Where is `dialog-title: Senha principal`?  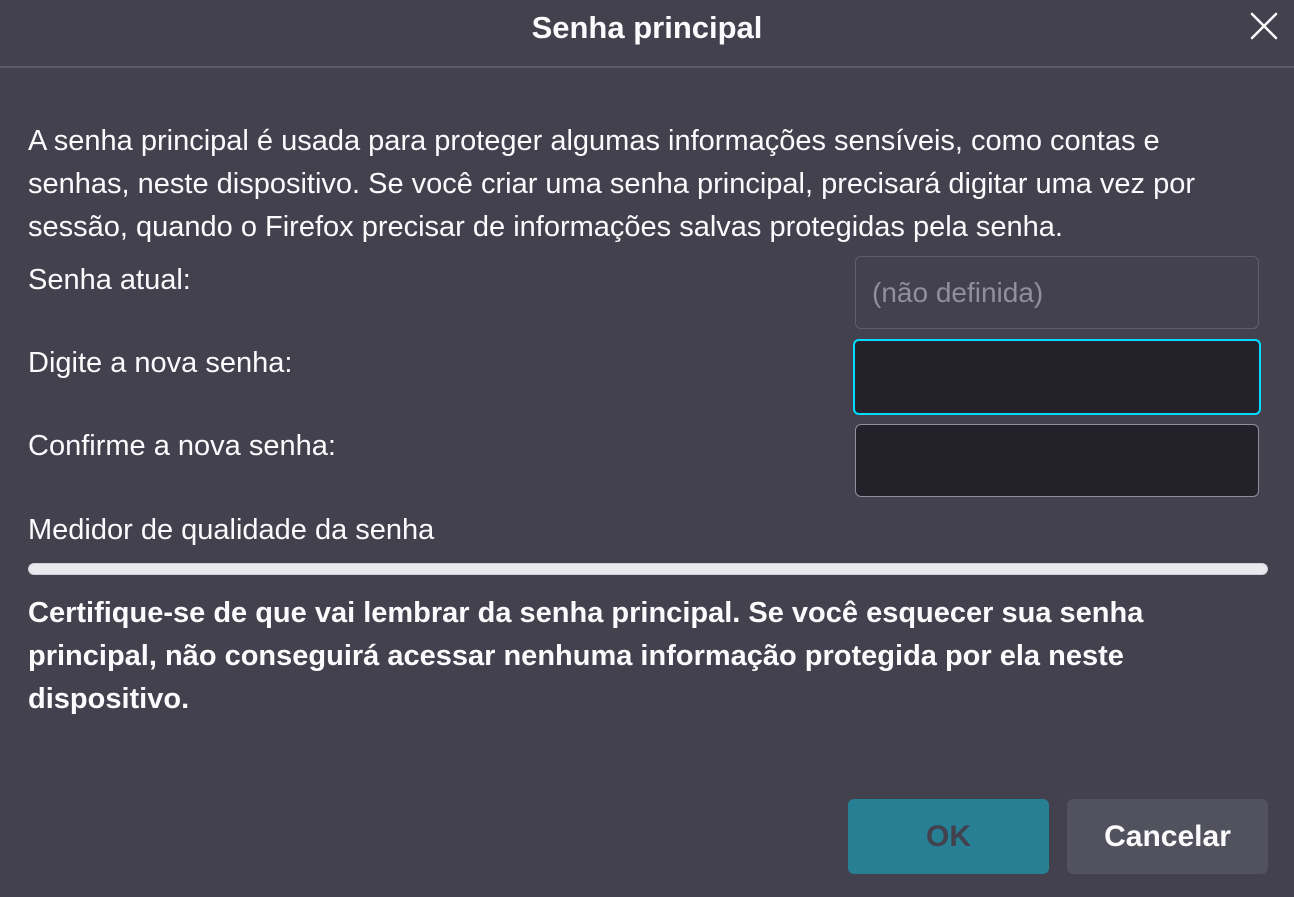
dialog-title: Senha principal is located at coordinates (647, 27).